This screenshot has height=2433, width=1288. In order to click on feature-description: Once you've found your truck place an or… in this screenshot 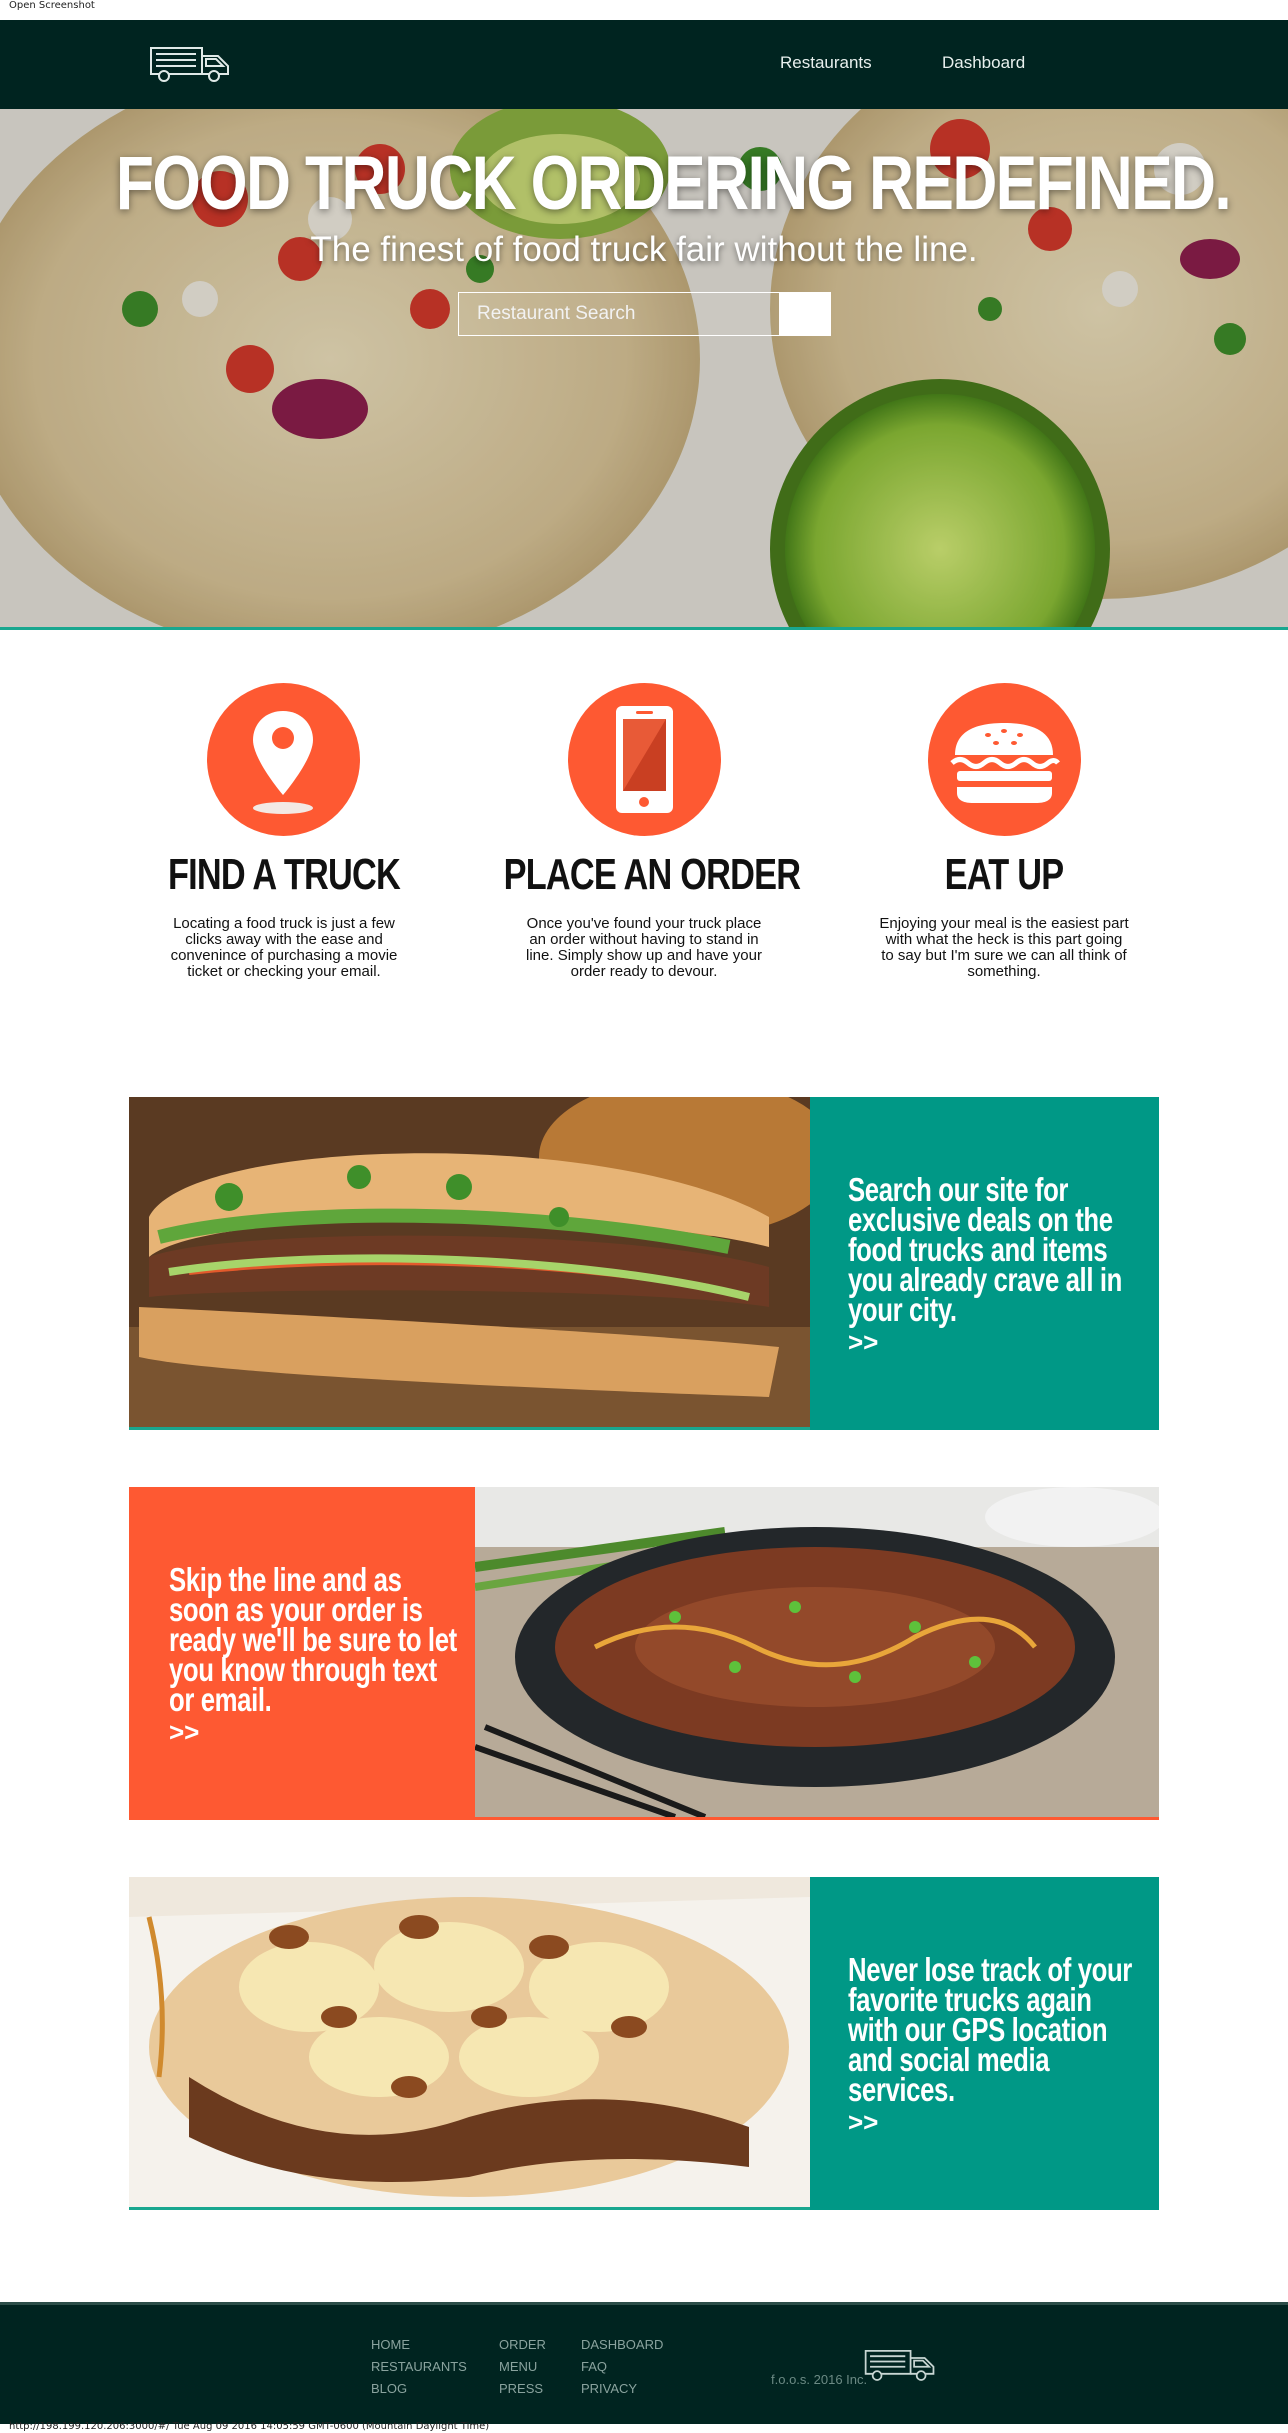, I will do `click(644, 947)`.